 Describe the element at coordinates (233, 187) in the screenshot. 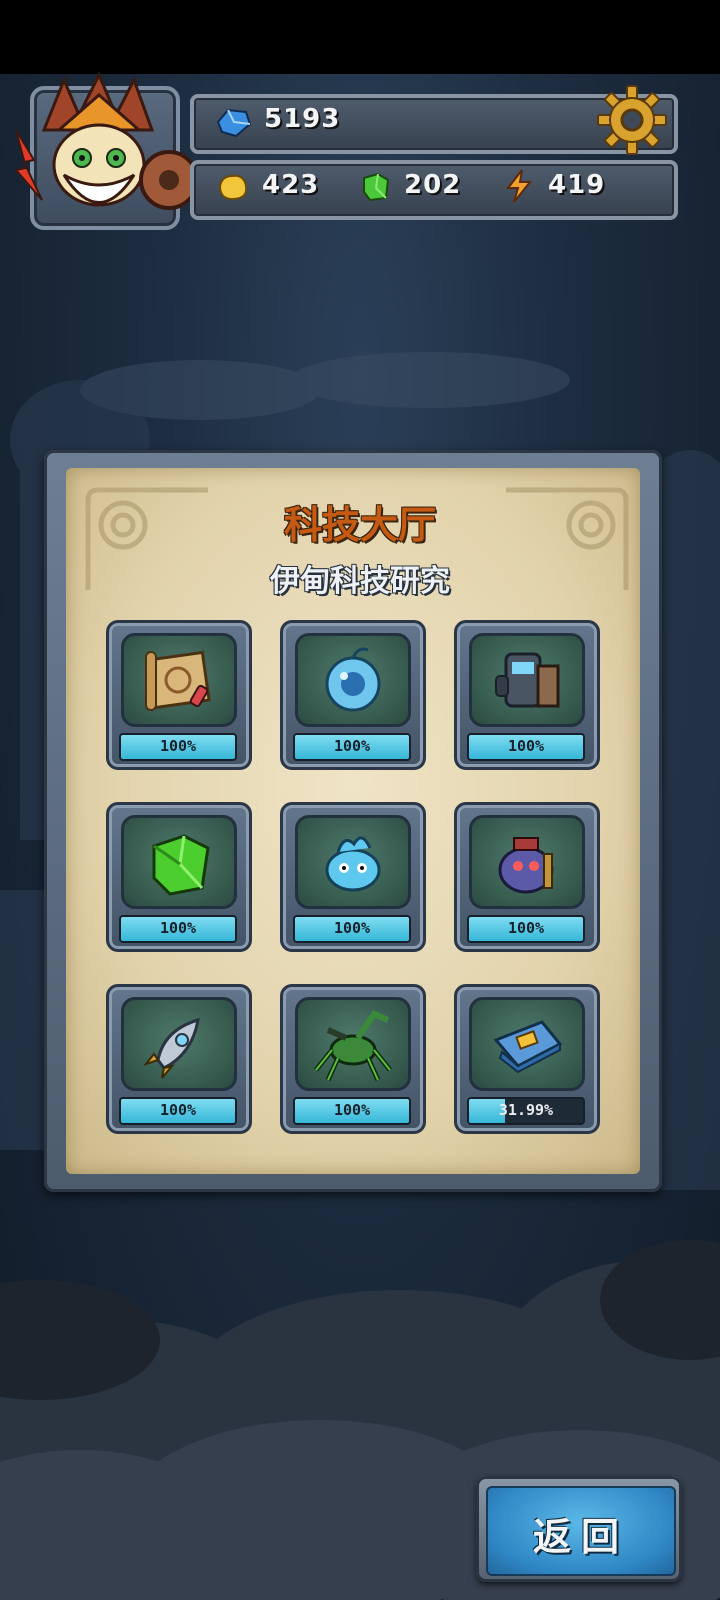

I see `gold-nugget-icon` at that location.